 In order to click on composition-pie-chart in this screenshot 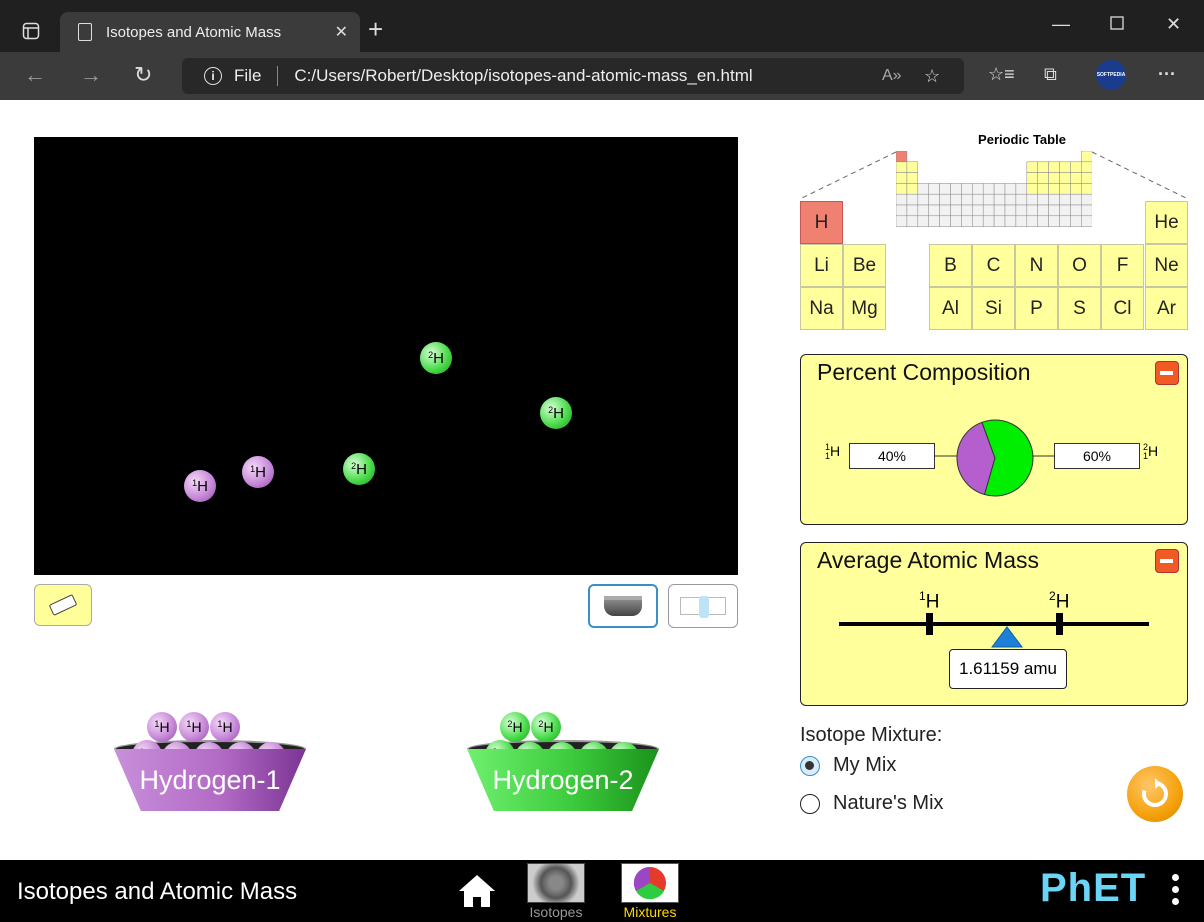, I will do `click(995, 458)`.